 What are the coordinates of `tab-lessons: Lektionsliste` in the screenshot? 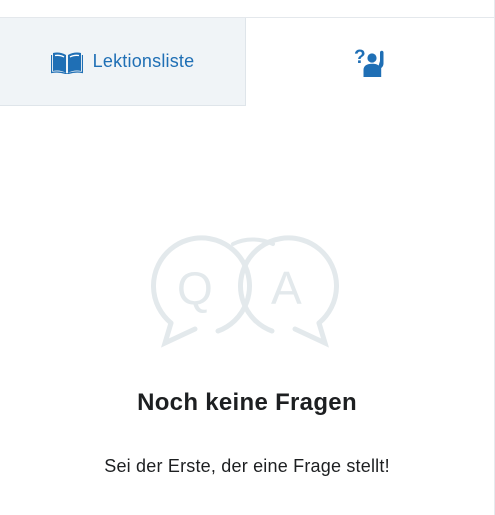 It's located at (123, 62).